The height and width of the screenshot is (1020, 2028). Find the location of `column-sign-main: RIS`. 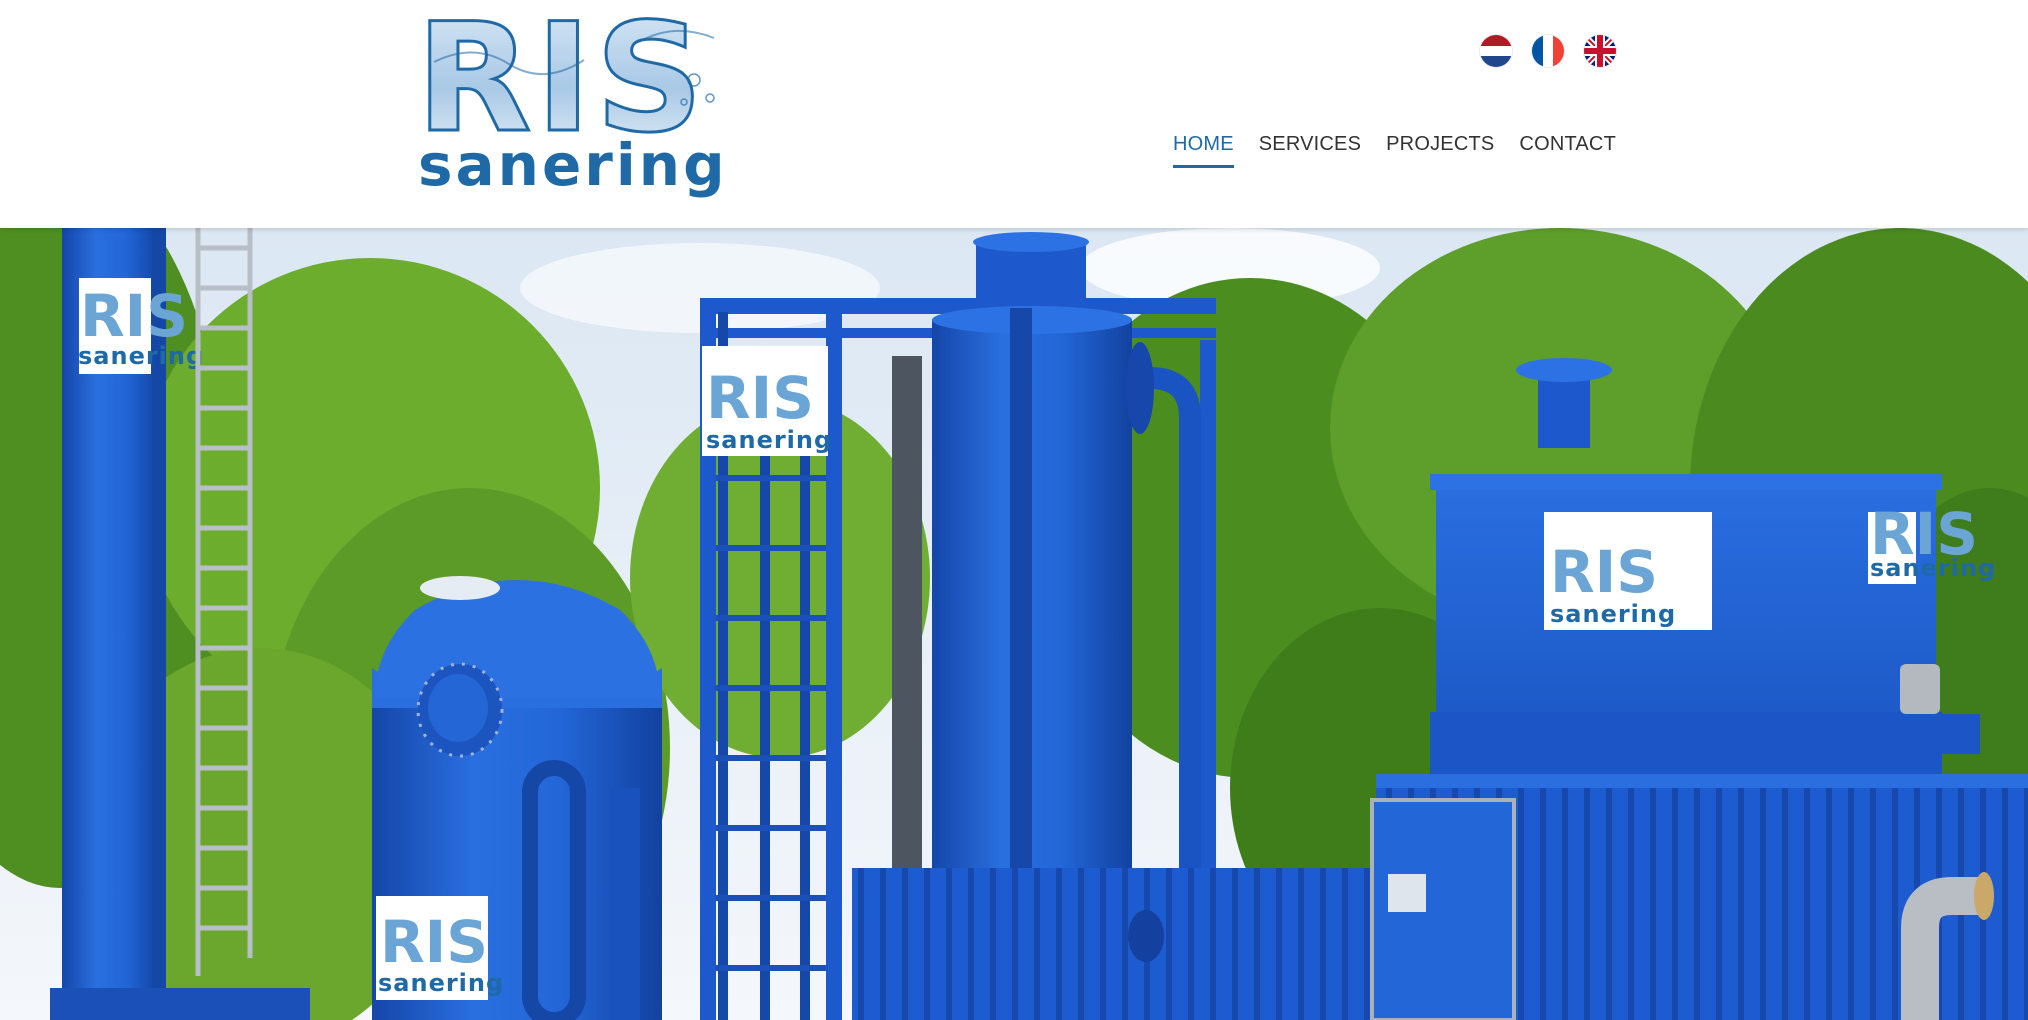

column-sign-main: RIS is located at coordinates (134, 316).